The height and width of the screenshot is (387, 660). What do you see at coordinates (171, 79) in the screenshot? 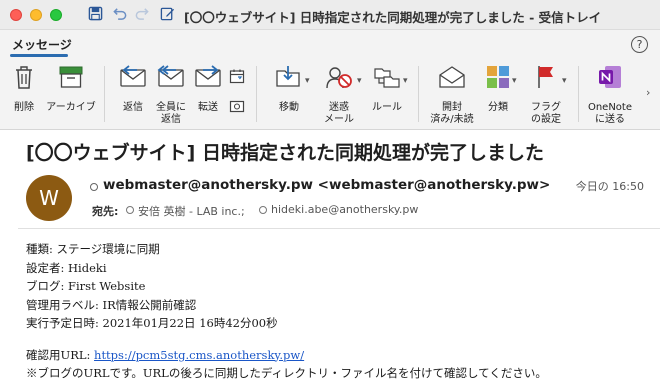
I see `reply-all-icon` at bounding box center [171, 79].